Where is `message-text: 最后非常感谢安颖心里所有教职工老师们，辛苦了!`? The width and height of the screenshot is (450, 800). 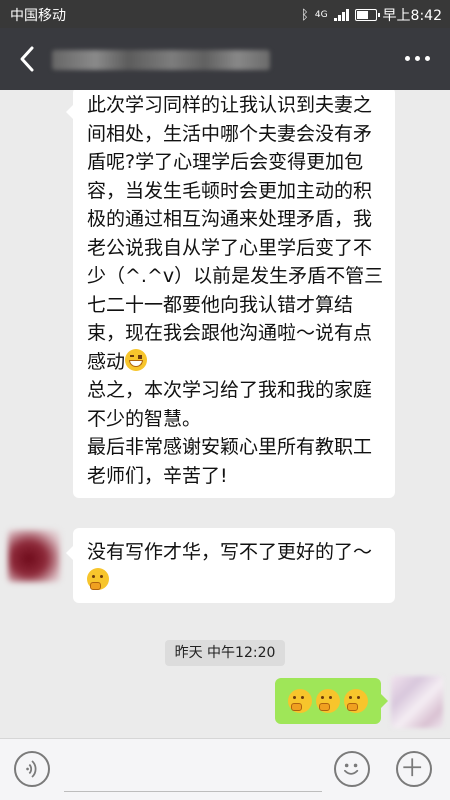
message-text: 最后非常感谢安颖心里所有教职工老师们，辛苦了! is located at coordinates (230, 461).